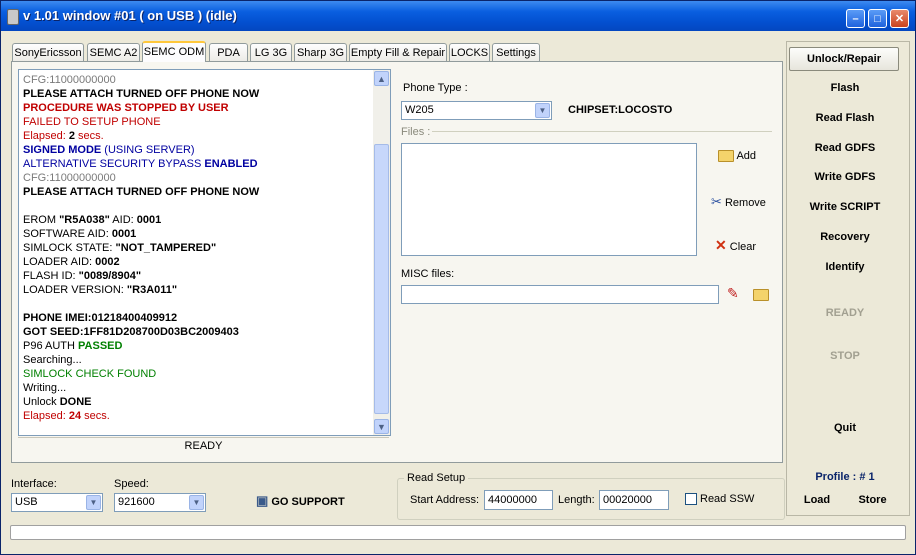 Image resolution: width=916 pixels, height=555 pixels. Describe the element at coordinates (602, 131) in the screenshot. I see `files-divider` at that location.